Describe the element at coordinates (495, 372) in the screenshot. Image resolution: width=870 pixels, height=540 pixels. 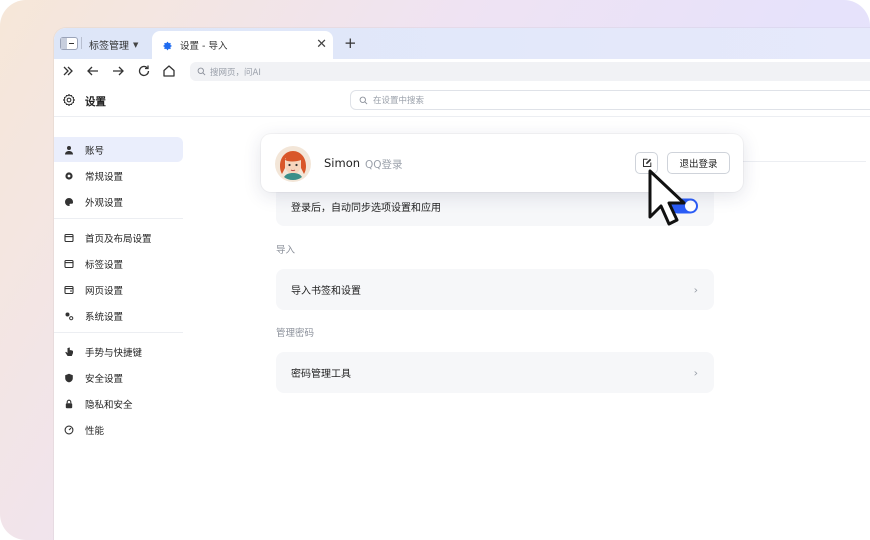
I see `password-manager-row: 密码管理工具 ›` at that location.